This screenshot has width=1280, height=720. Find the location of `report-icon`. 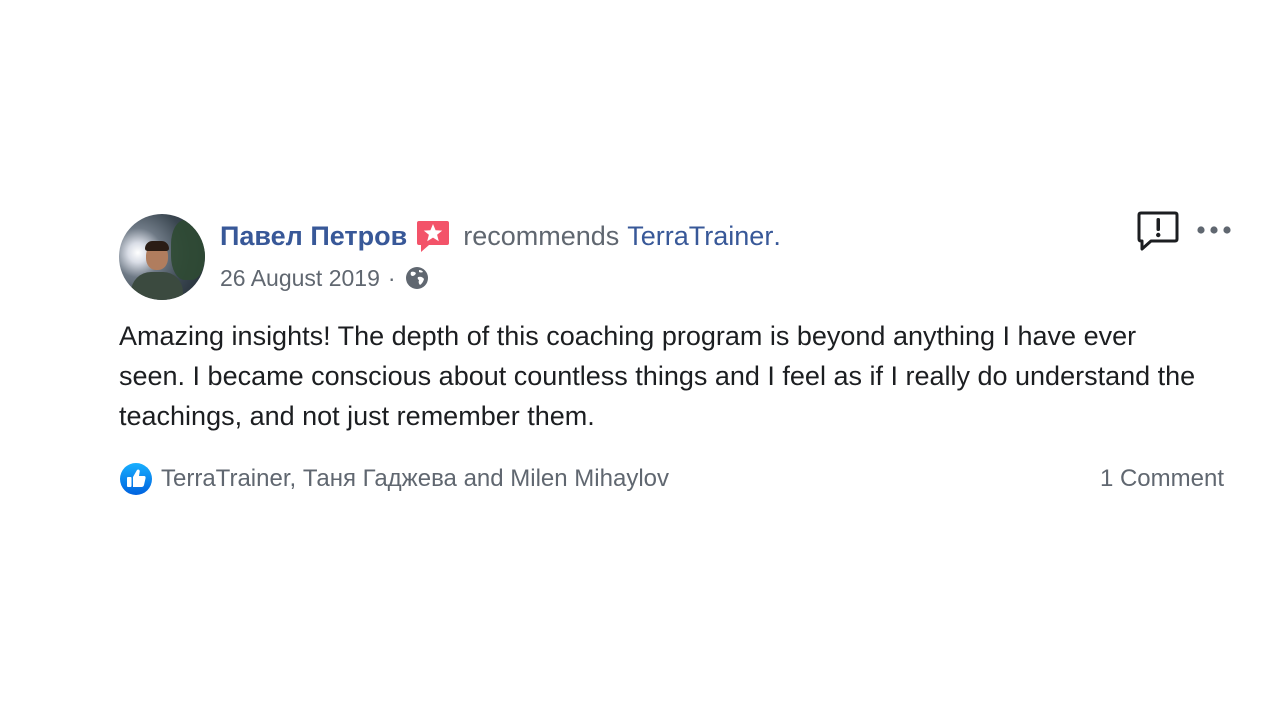

report-icon is located at coordinates (1158, 231).